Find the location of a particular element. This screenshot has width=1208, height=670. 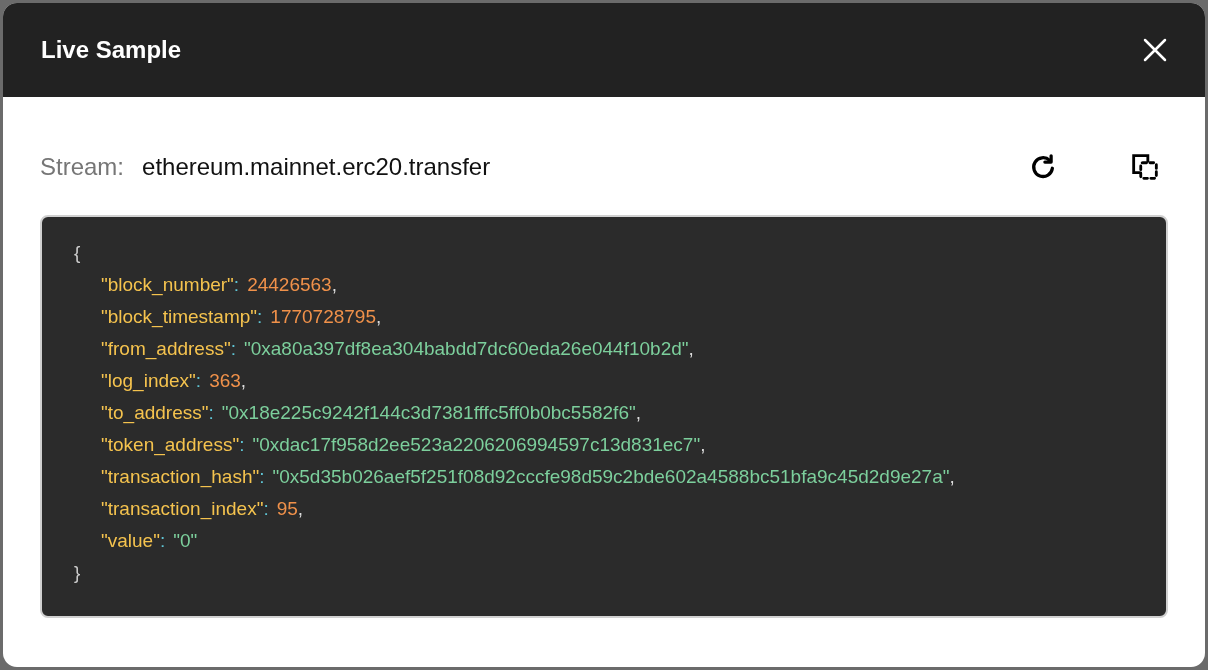

code-key: "log_index" is located at coordinates (148, 380).